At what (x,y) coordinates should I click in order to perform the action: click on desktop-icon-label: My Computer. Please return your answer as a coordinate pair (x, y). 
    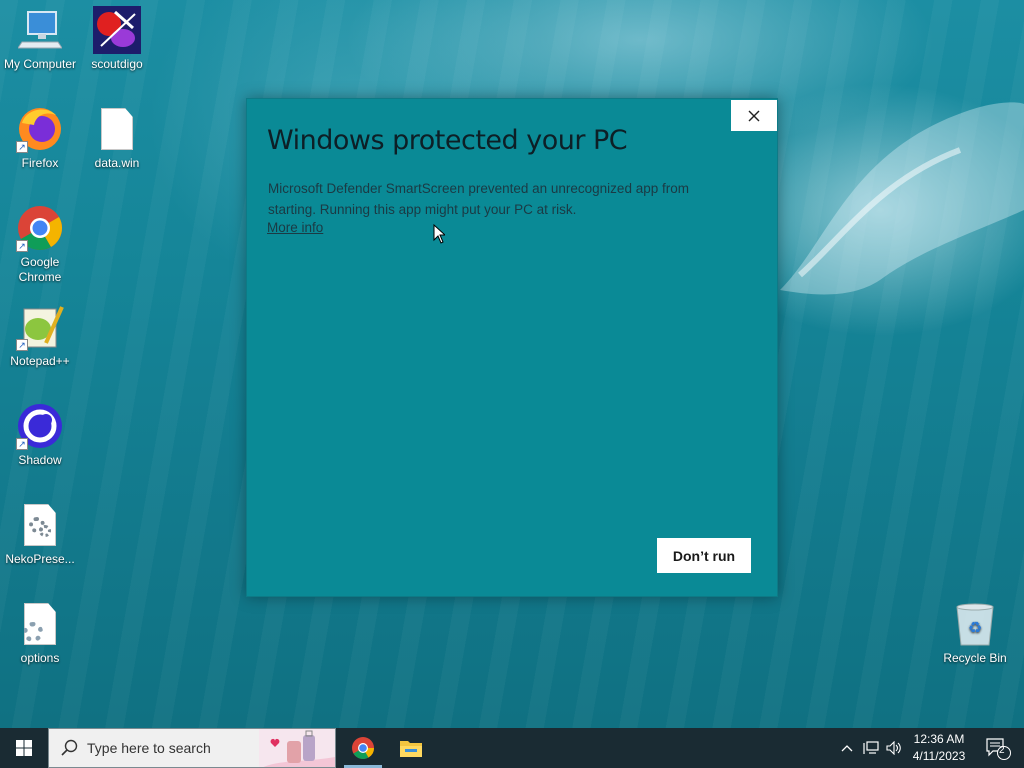
    Looking at the image, I should click on (40, 64).